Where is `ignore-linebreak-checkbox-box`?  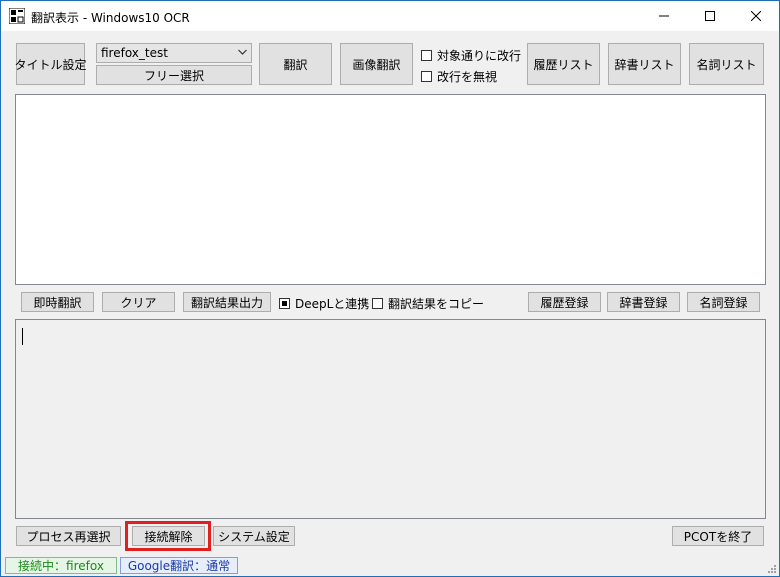
ignore-linebreak-checkbox-box is located at coordinates (426, 76).